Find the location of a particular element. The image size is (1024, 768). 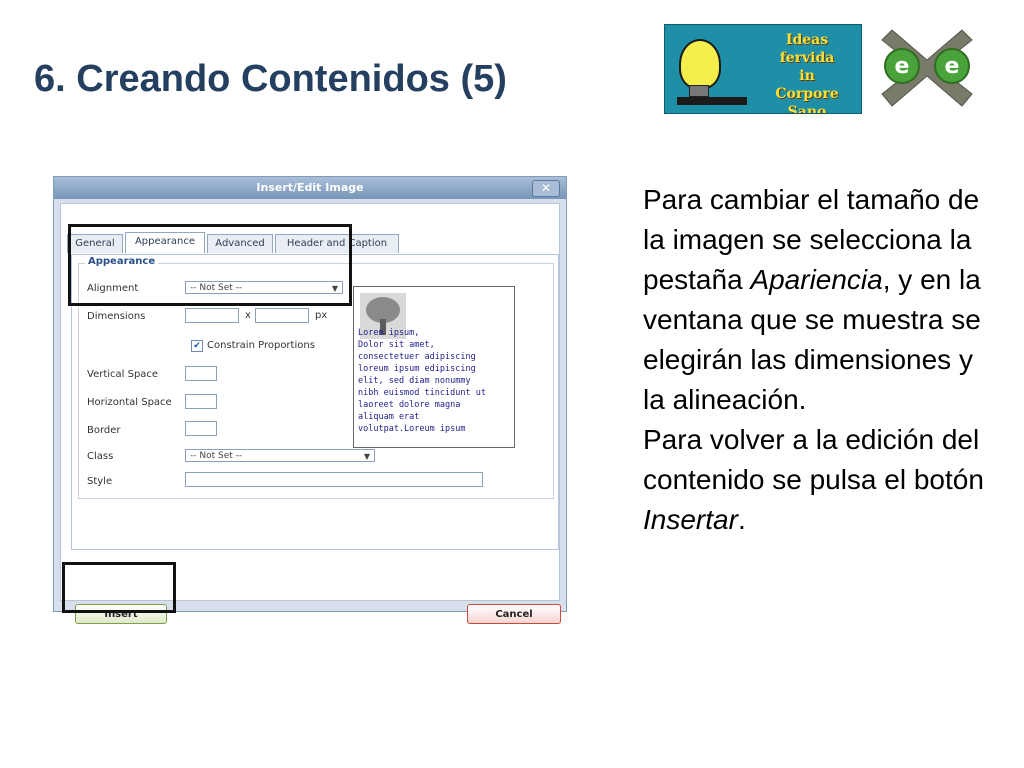

highlight-box-appearance is located at coordinates (210, 265).